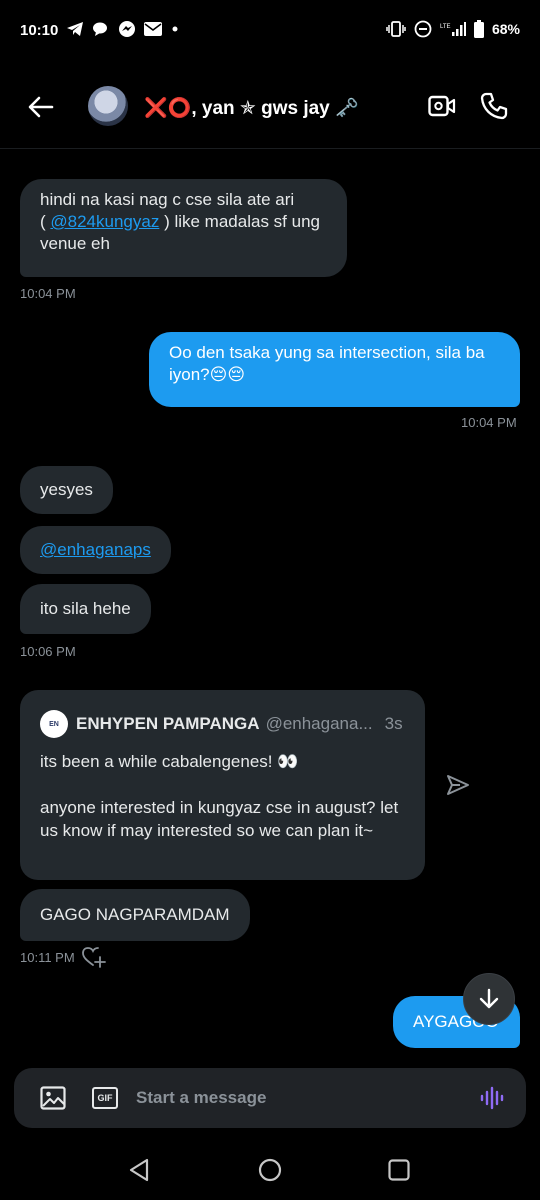 This screenshot has width=540, height=1200. I want to click on conversation-title: ❌⭕, yan ✯ gws jay 🗝️, so click(251, 108).